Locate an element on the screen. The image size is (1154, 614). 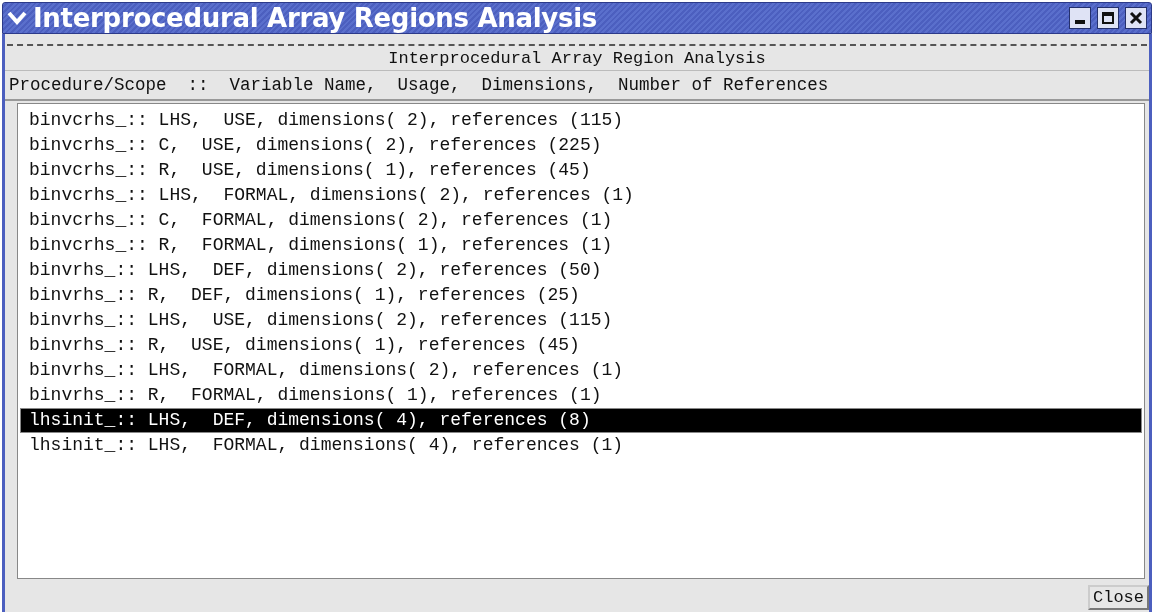
list-item: binvrhs_:: R, FORMAL, dimensions( 1), references (1) is located at coordinates (581, 395).